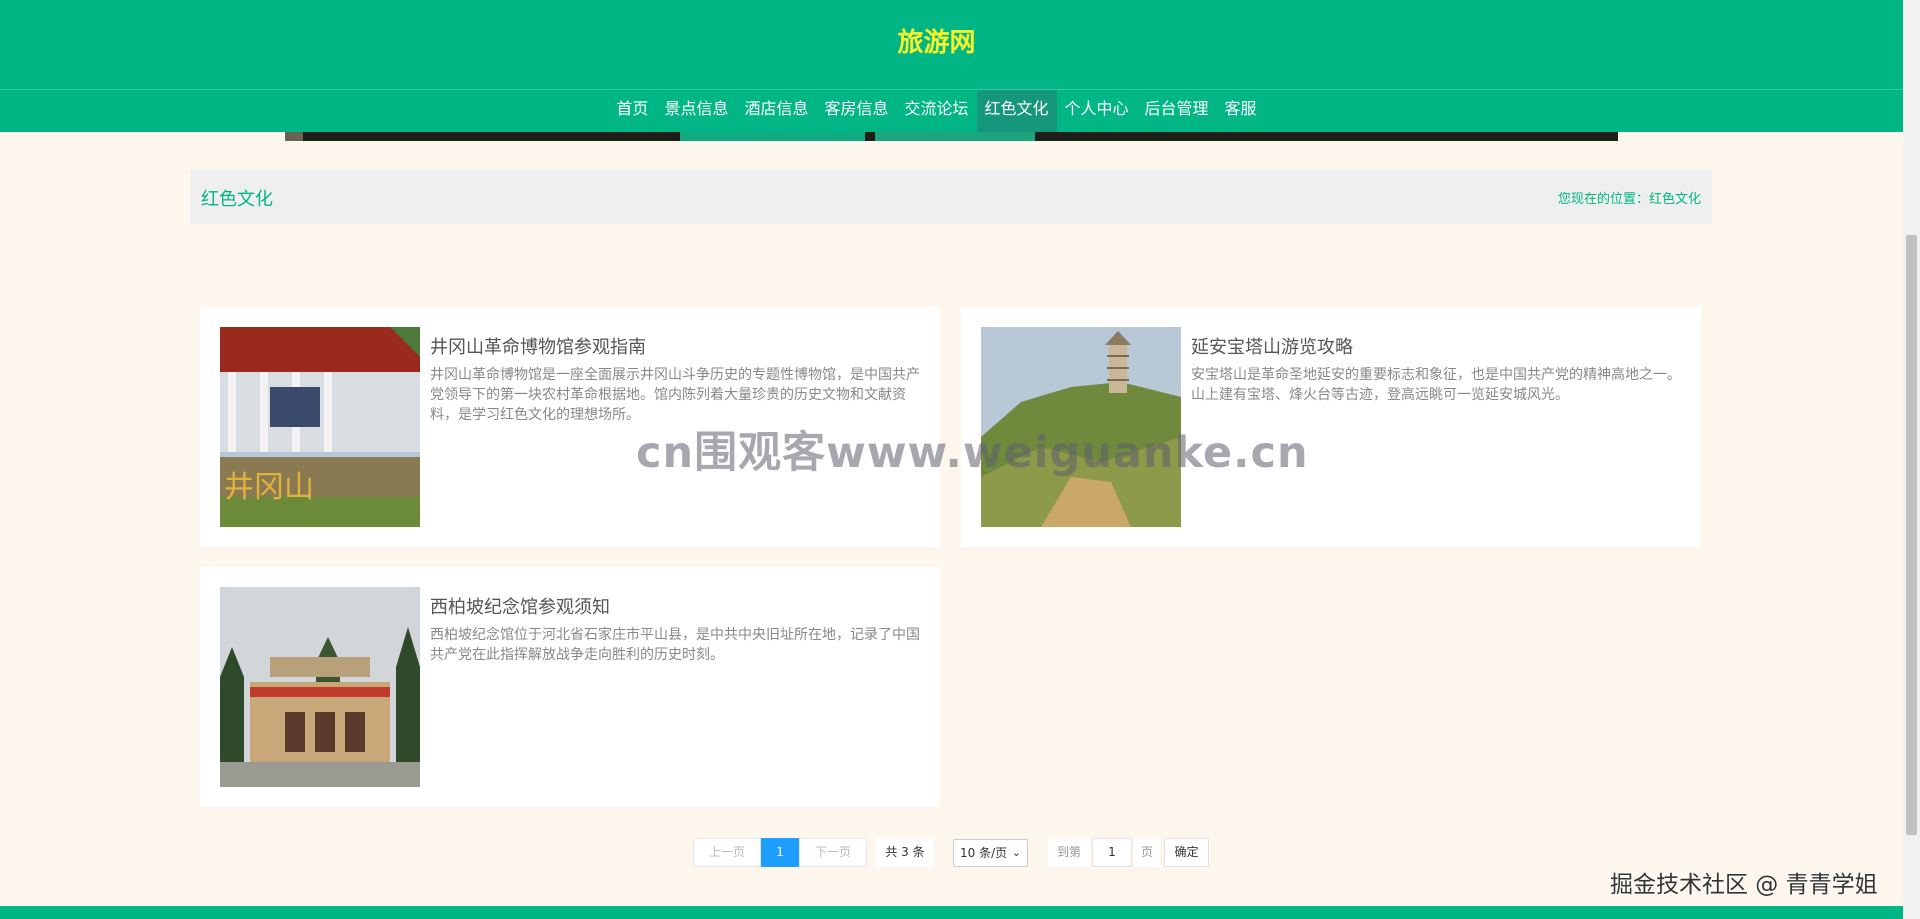  I want to click on nav-item-admin: 后台管理, so click(1177, 111).